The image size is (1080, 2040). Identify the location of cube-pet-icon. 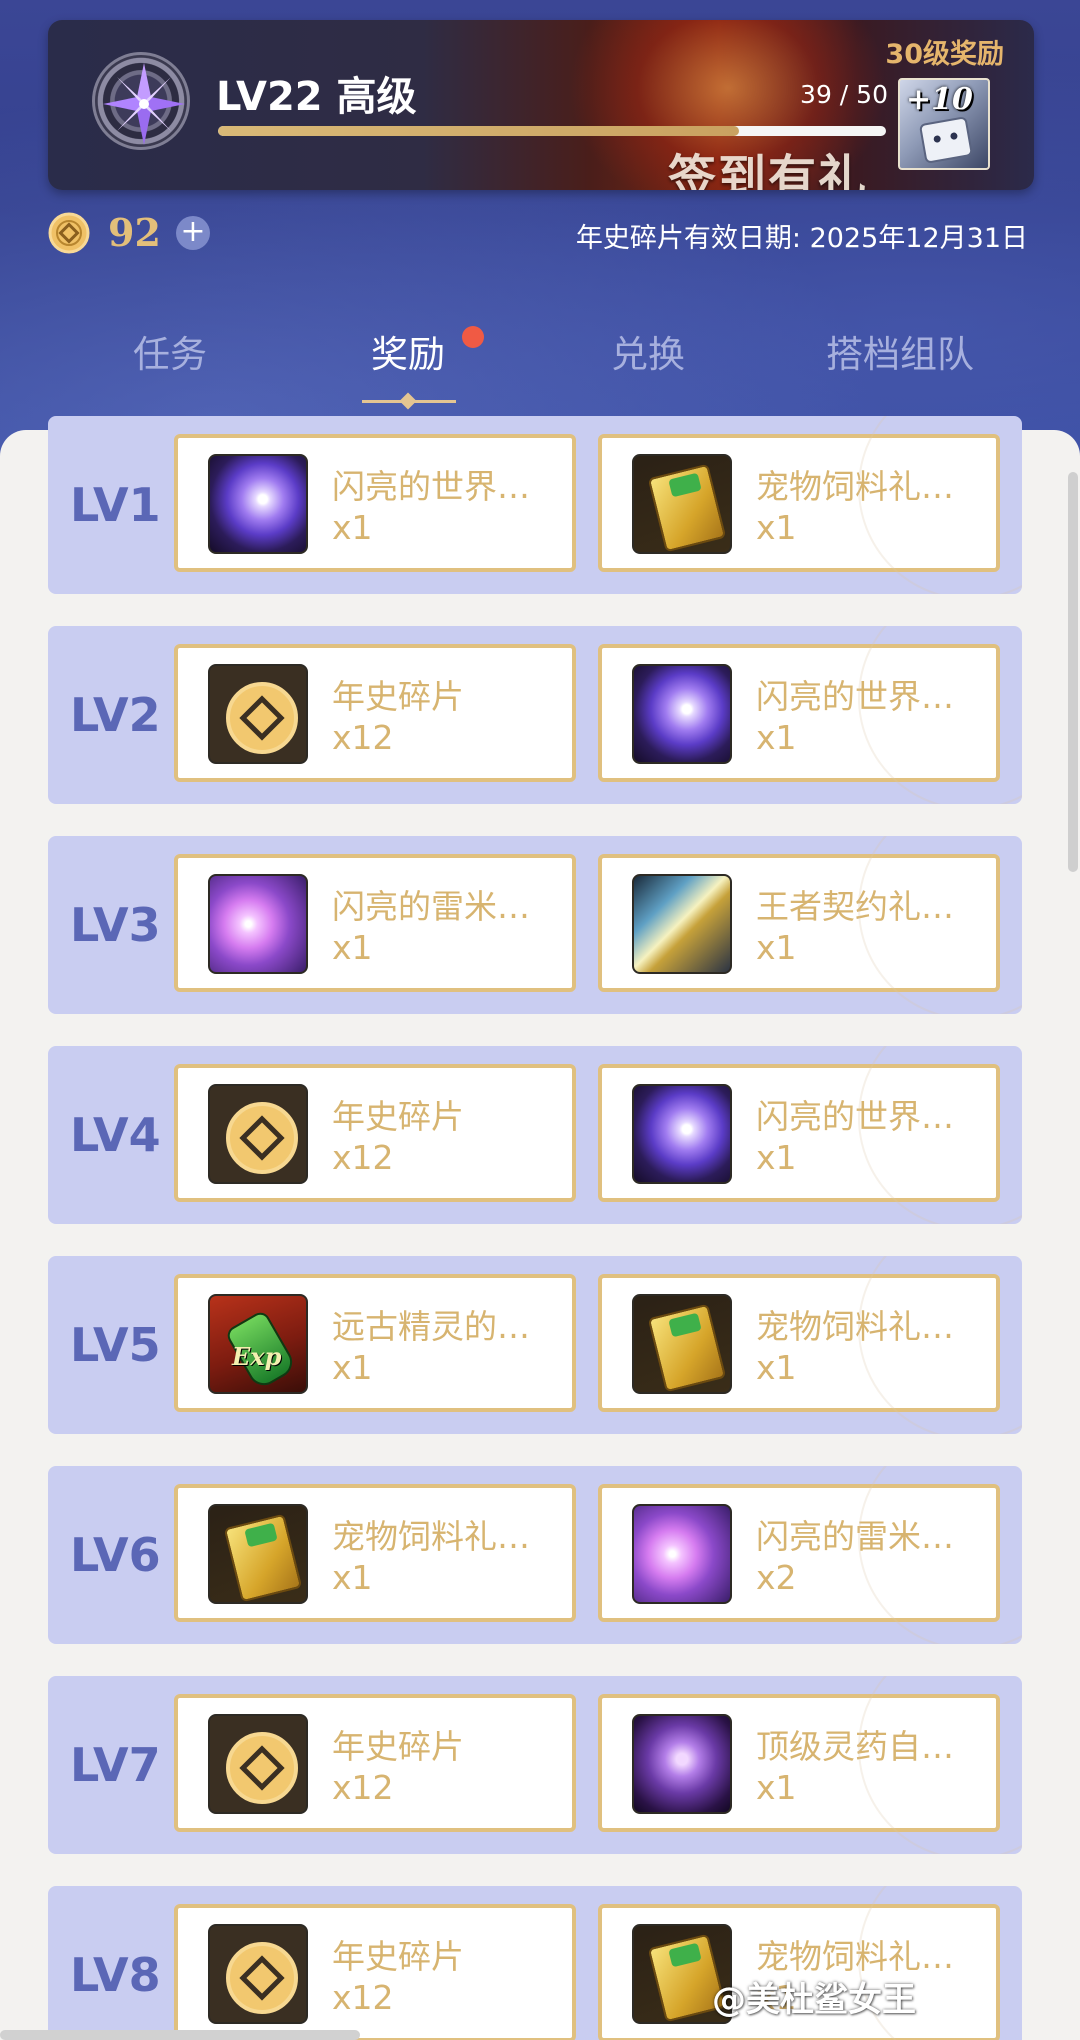
(946, 140).